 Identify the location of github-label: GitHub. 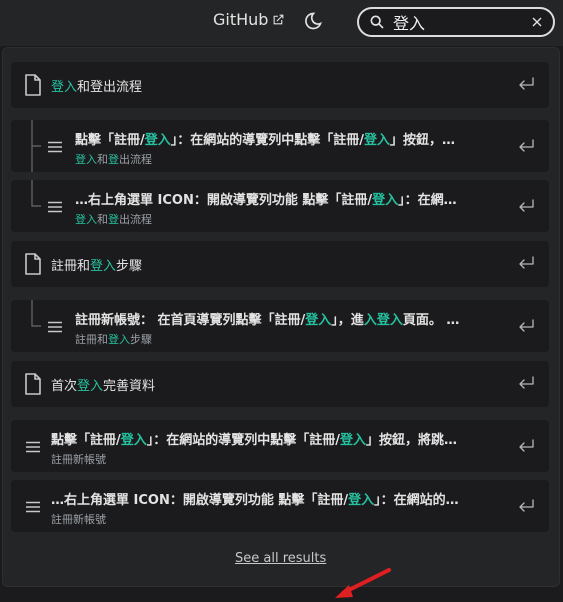
(241, 19).